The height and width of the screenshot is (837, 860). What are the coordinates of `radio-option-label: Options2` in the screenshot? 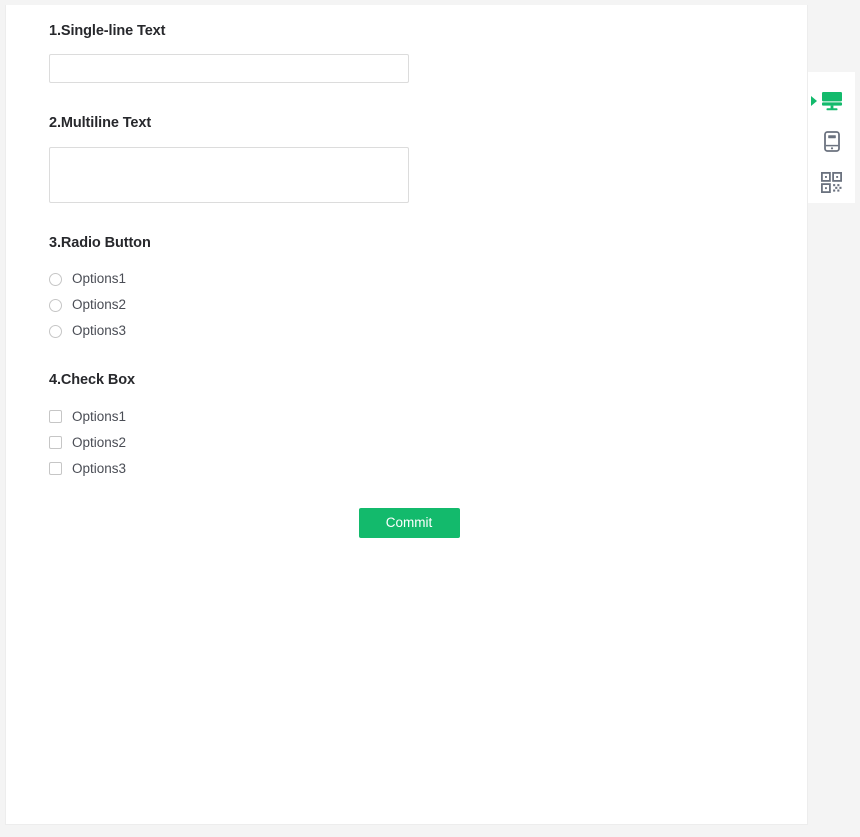 It's located at (99, 305).